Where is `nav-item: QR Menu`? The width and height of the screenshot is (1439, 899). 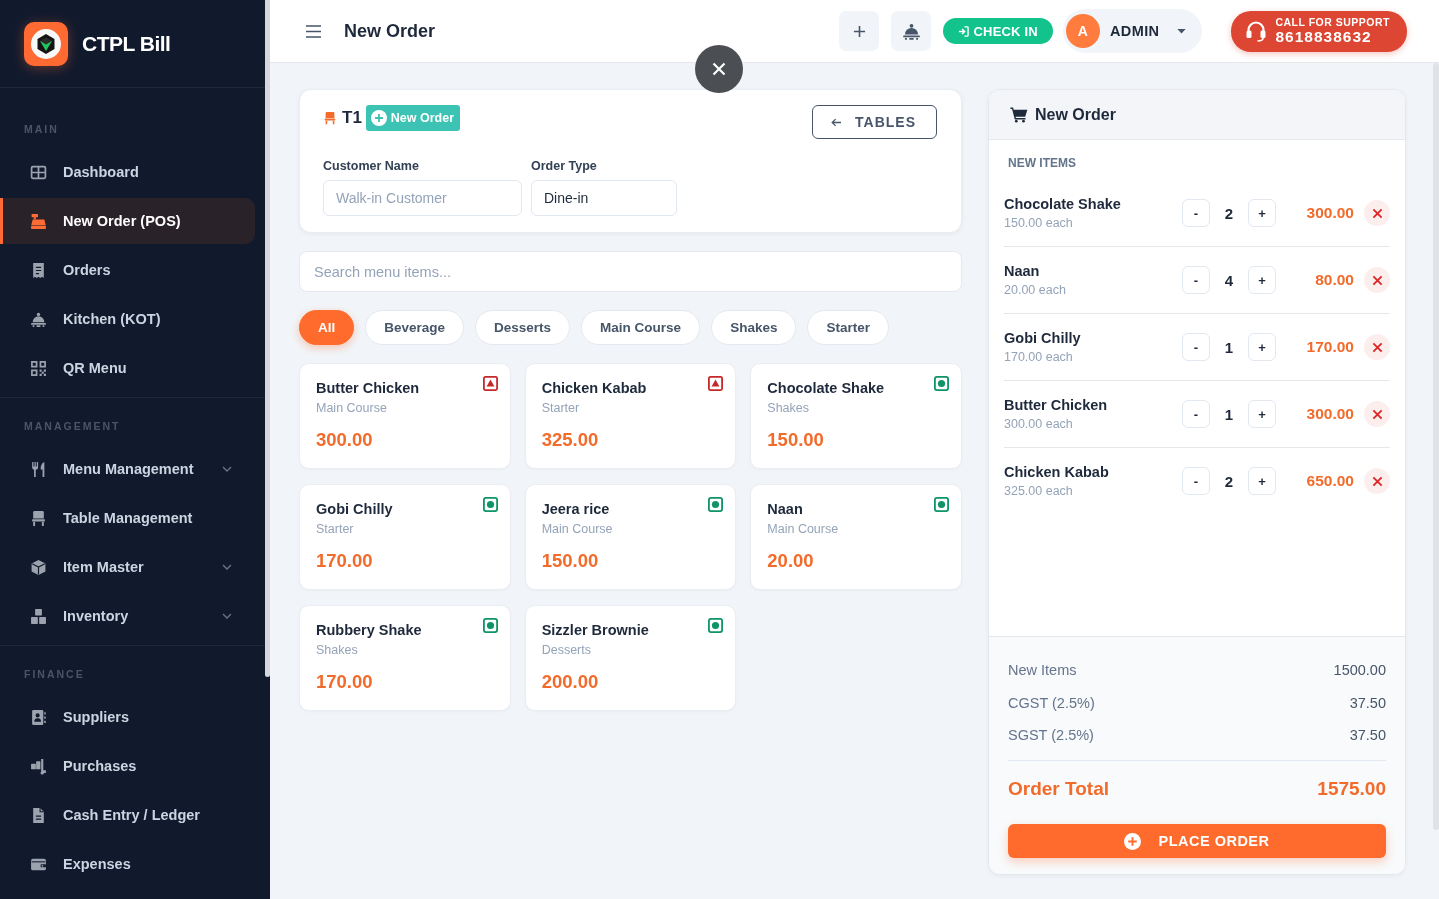 nav-item: QR Menu is located at coordinates (127, 368).